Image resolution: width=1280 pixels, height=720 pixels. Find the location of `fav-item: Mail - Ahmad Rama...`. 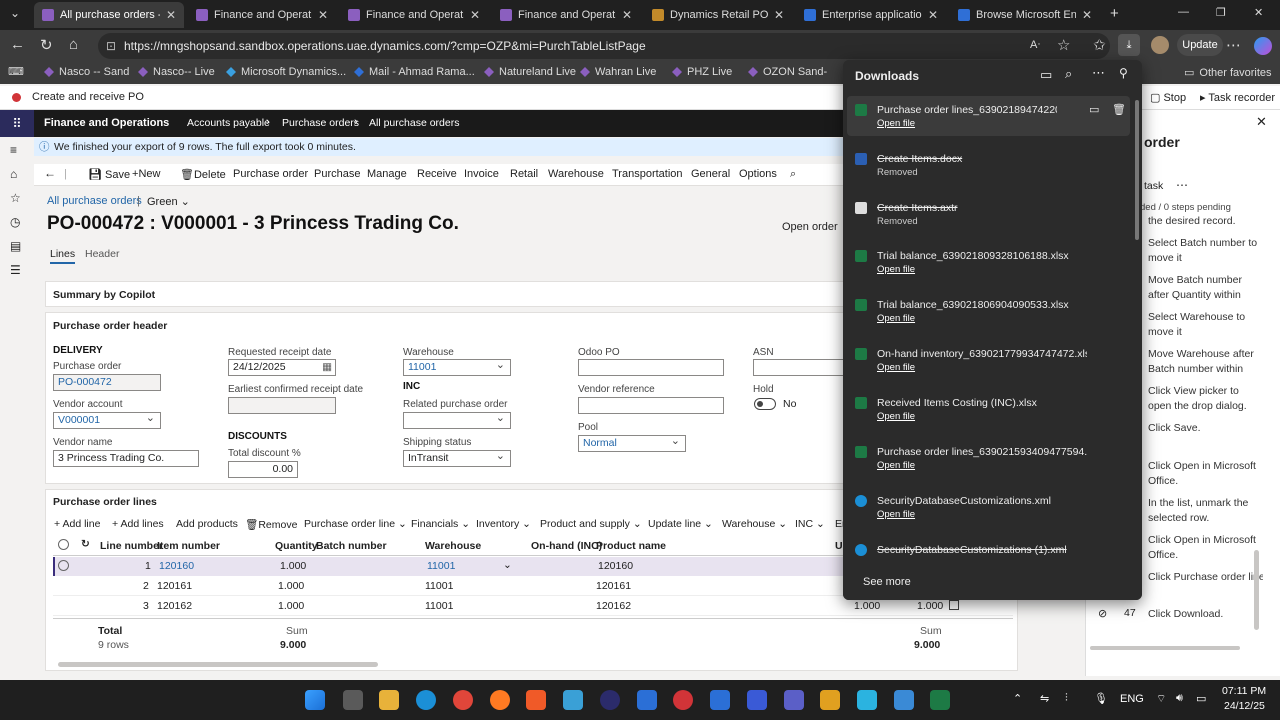

fav-item: Mail - Ahmad Rama... is located at coordinates (414, 72).